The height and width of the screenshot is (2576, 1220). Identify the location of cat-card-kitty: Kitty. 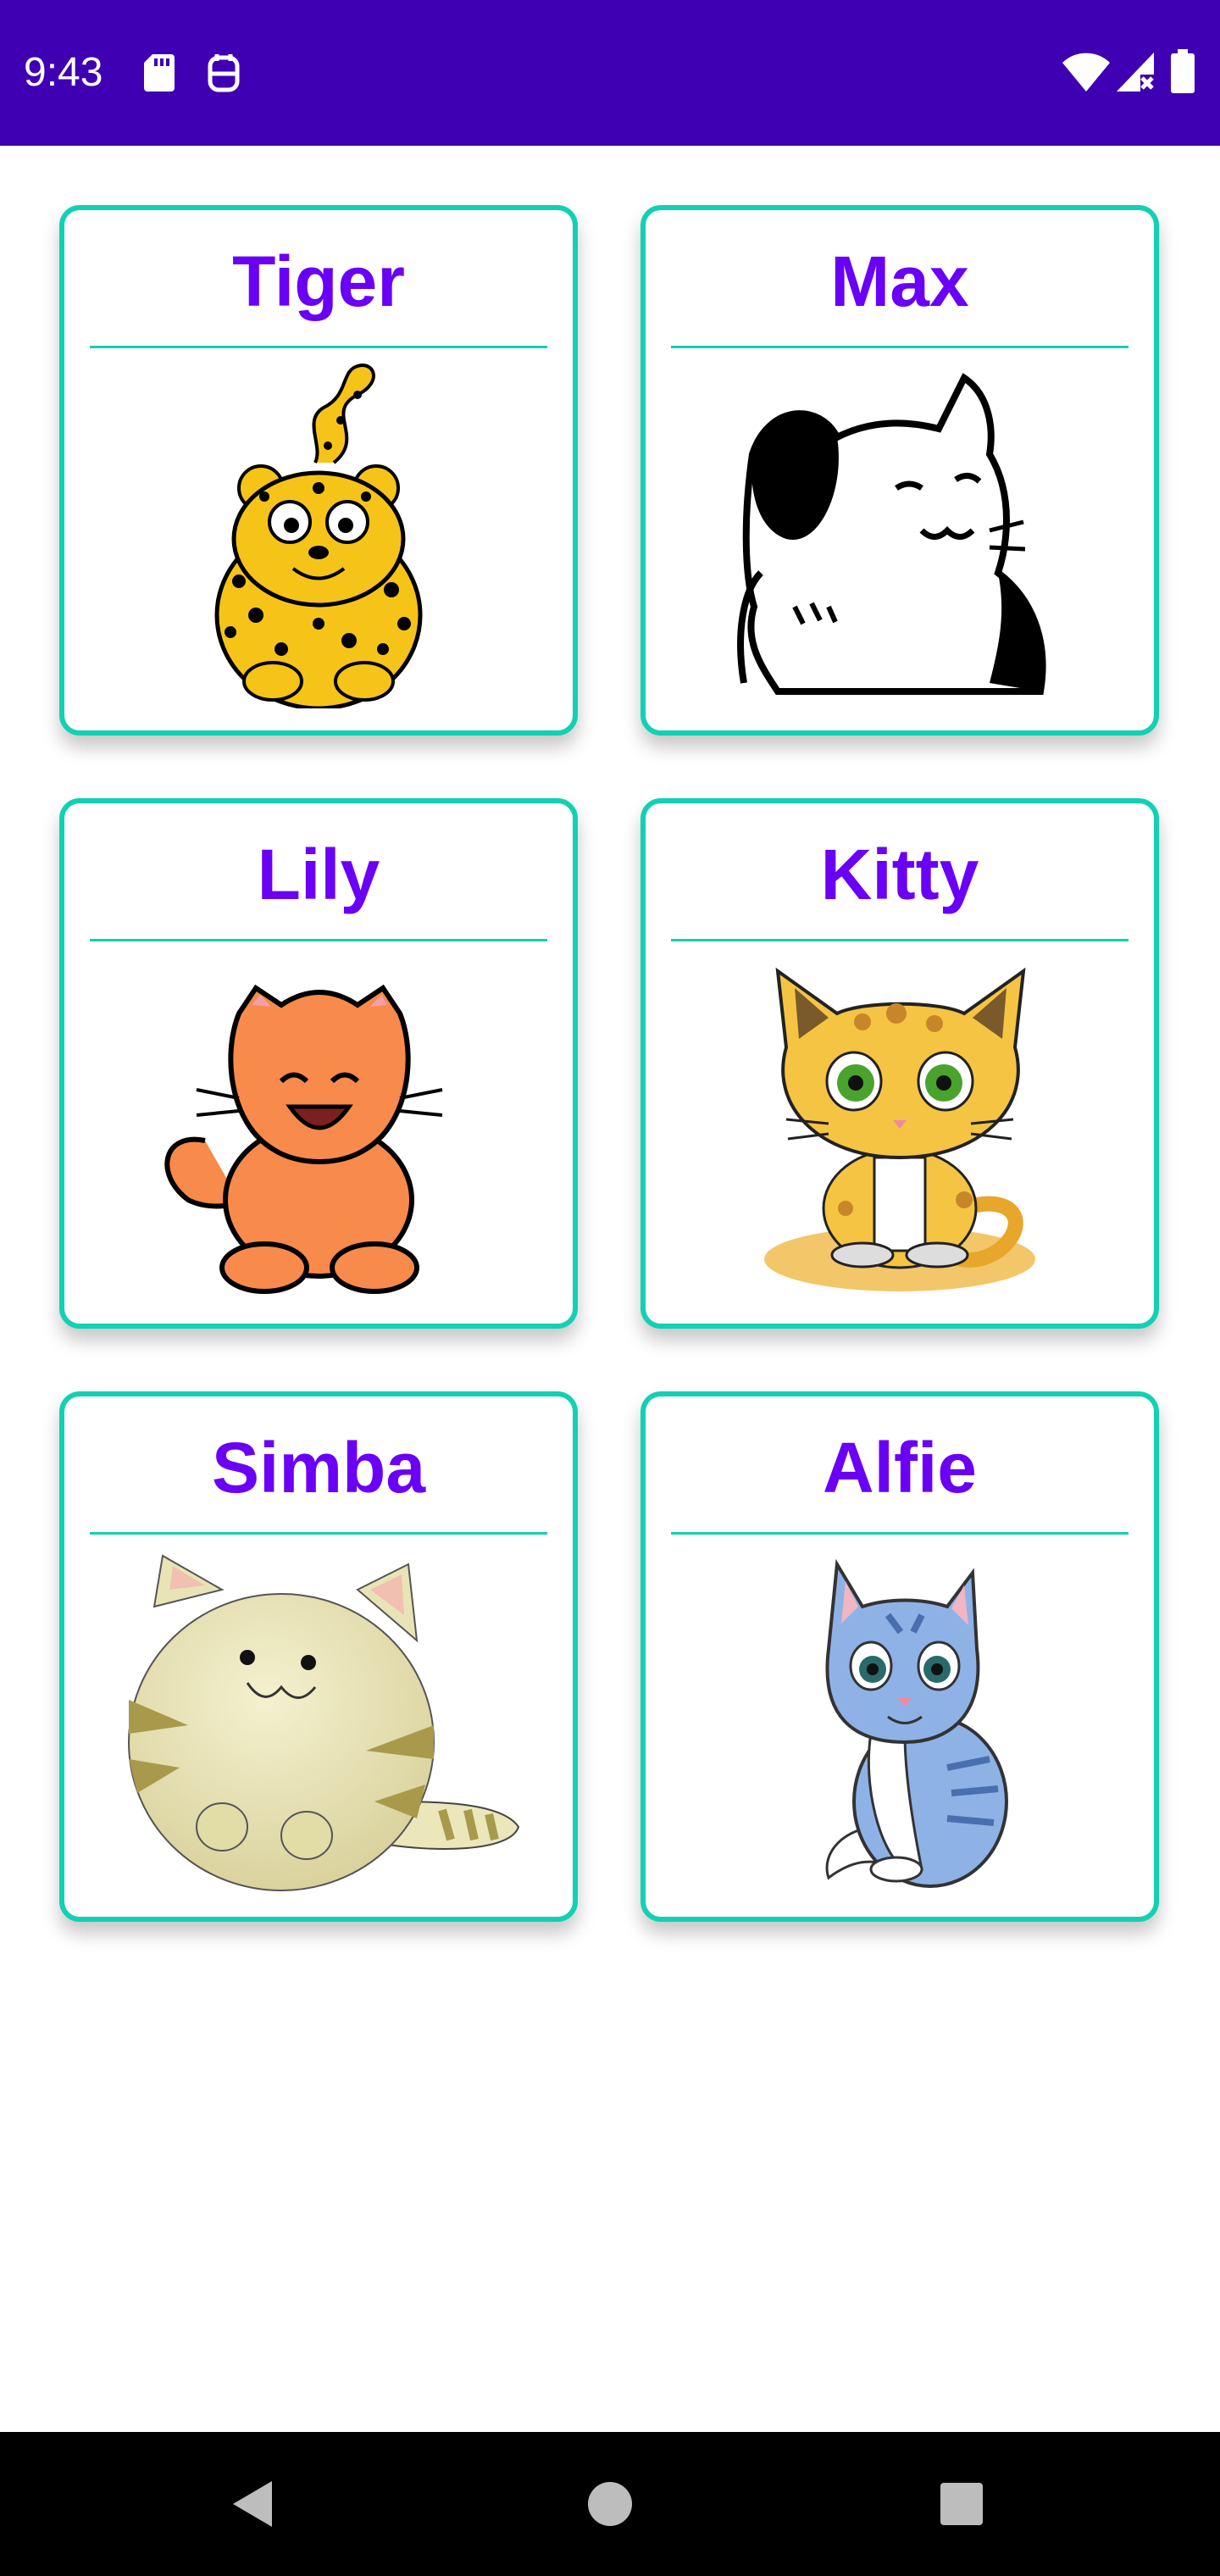
(899, 1063).